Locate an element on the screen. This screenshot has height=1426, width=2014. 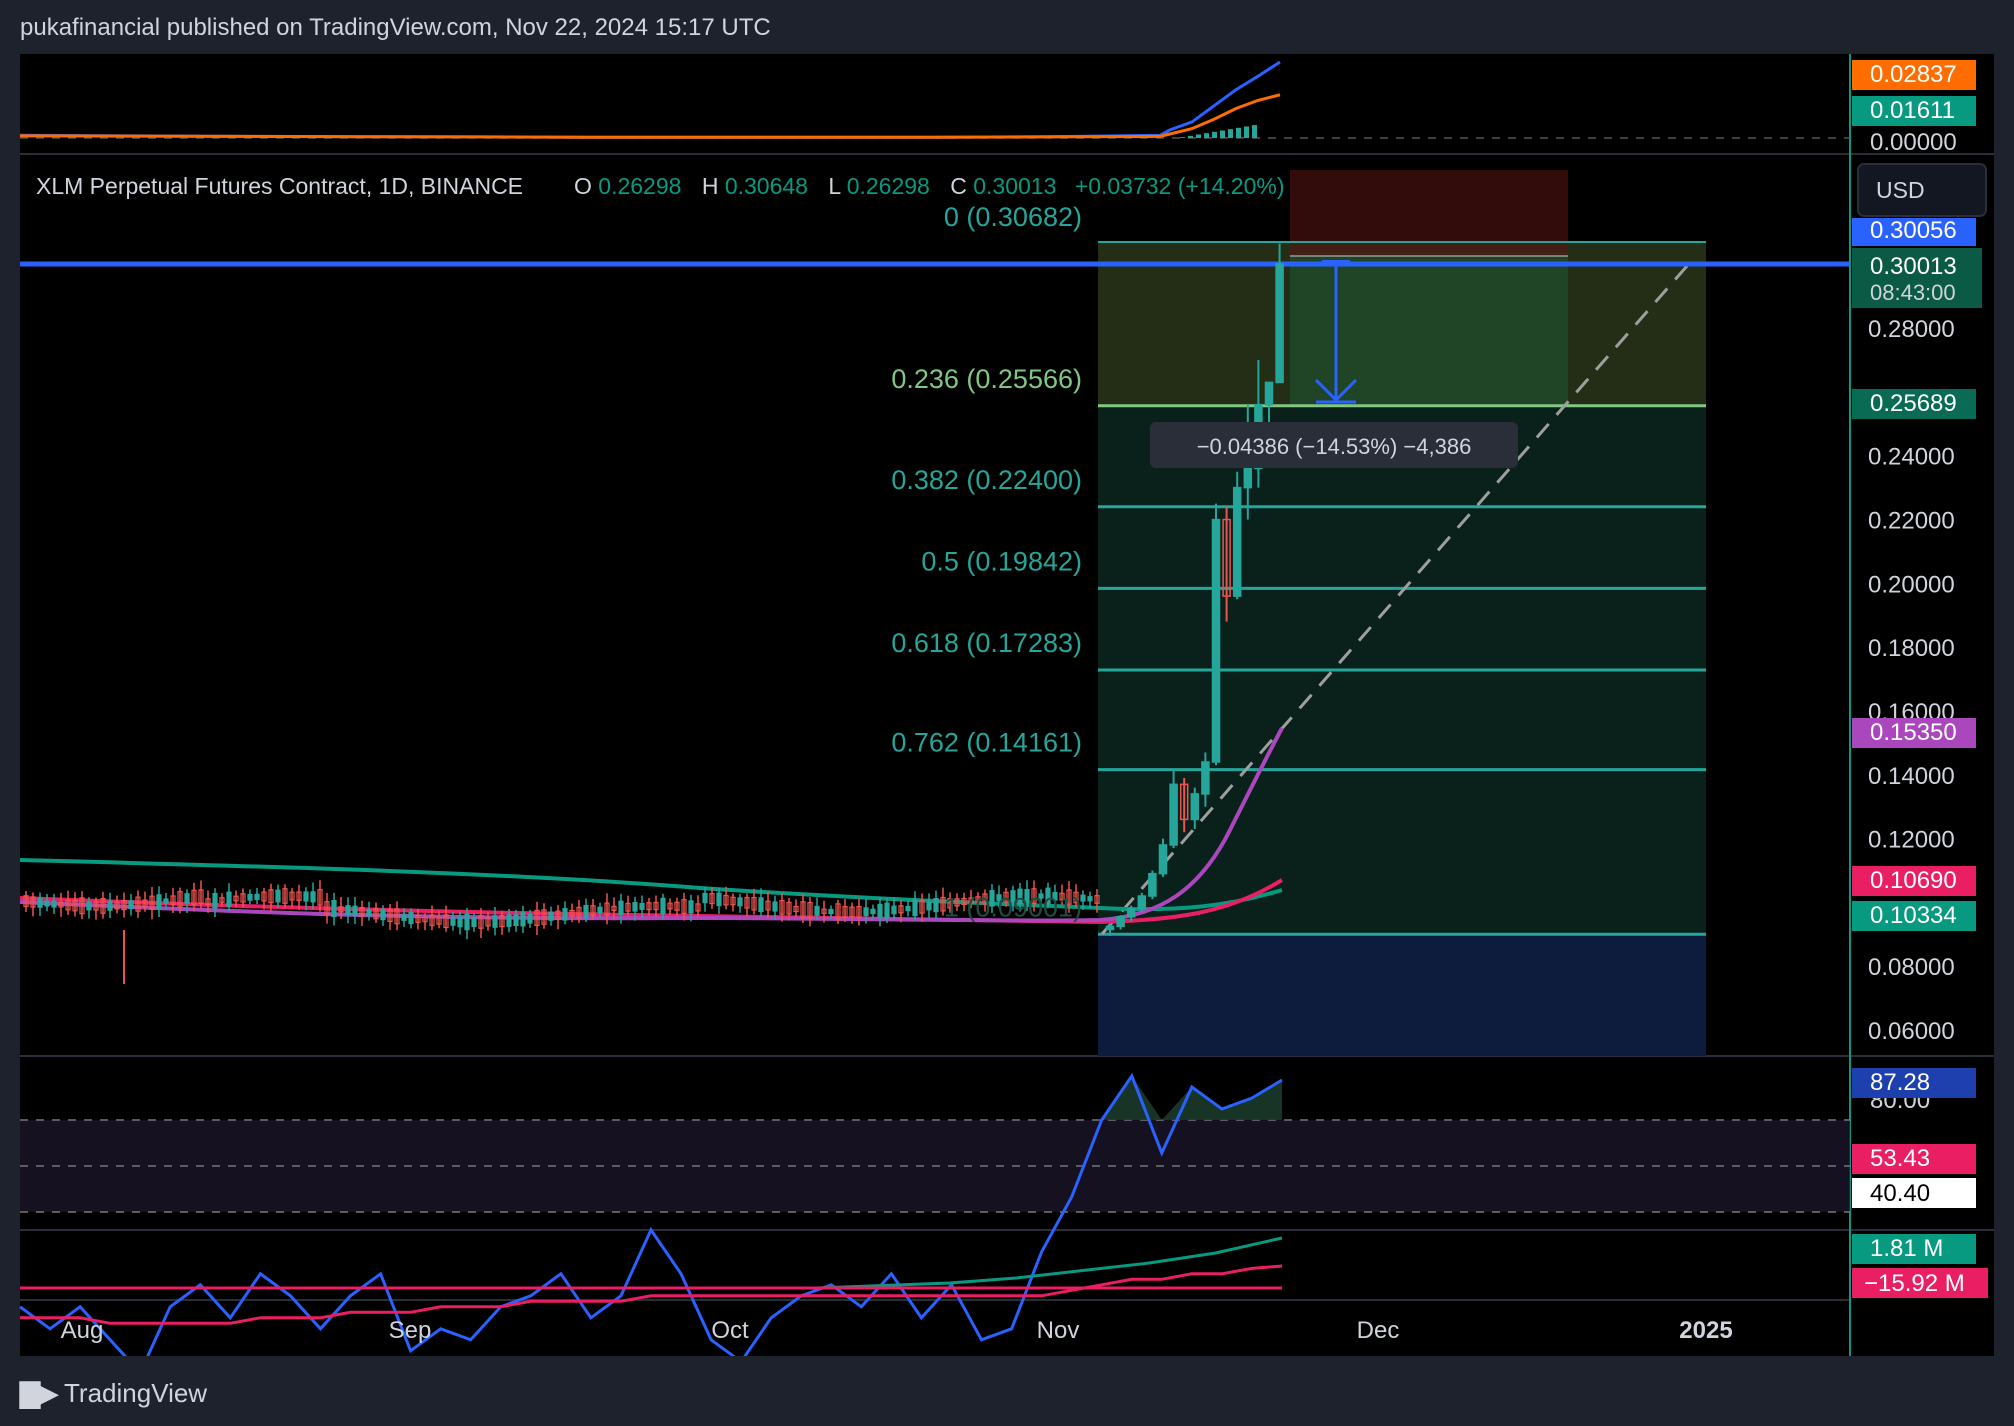
price-axis-label: 0.12000 is located at coordinates (1911, 840).